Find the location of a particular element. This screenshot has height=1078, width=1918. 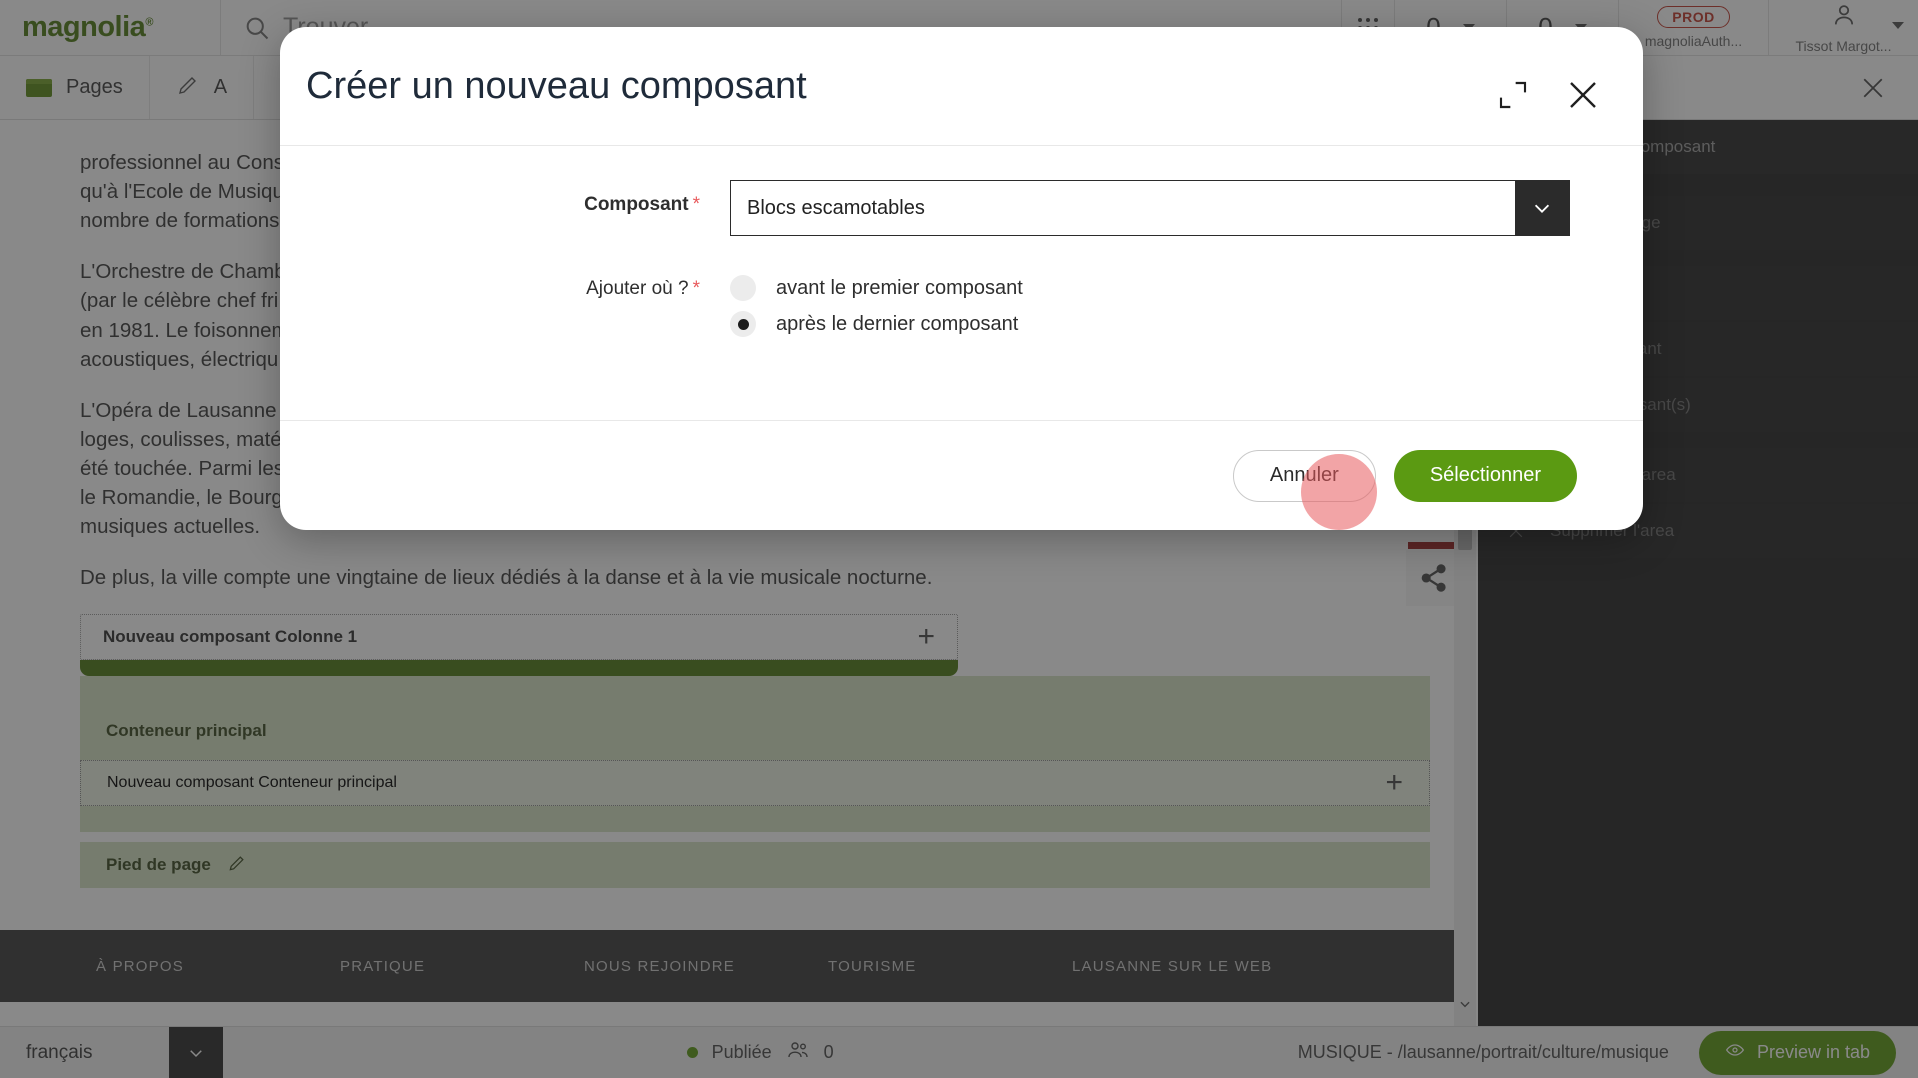

dialog-title: Créer un nouveau composant is located at coordinates (556, 85).